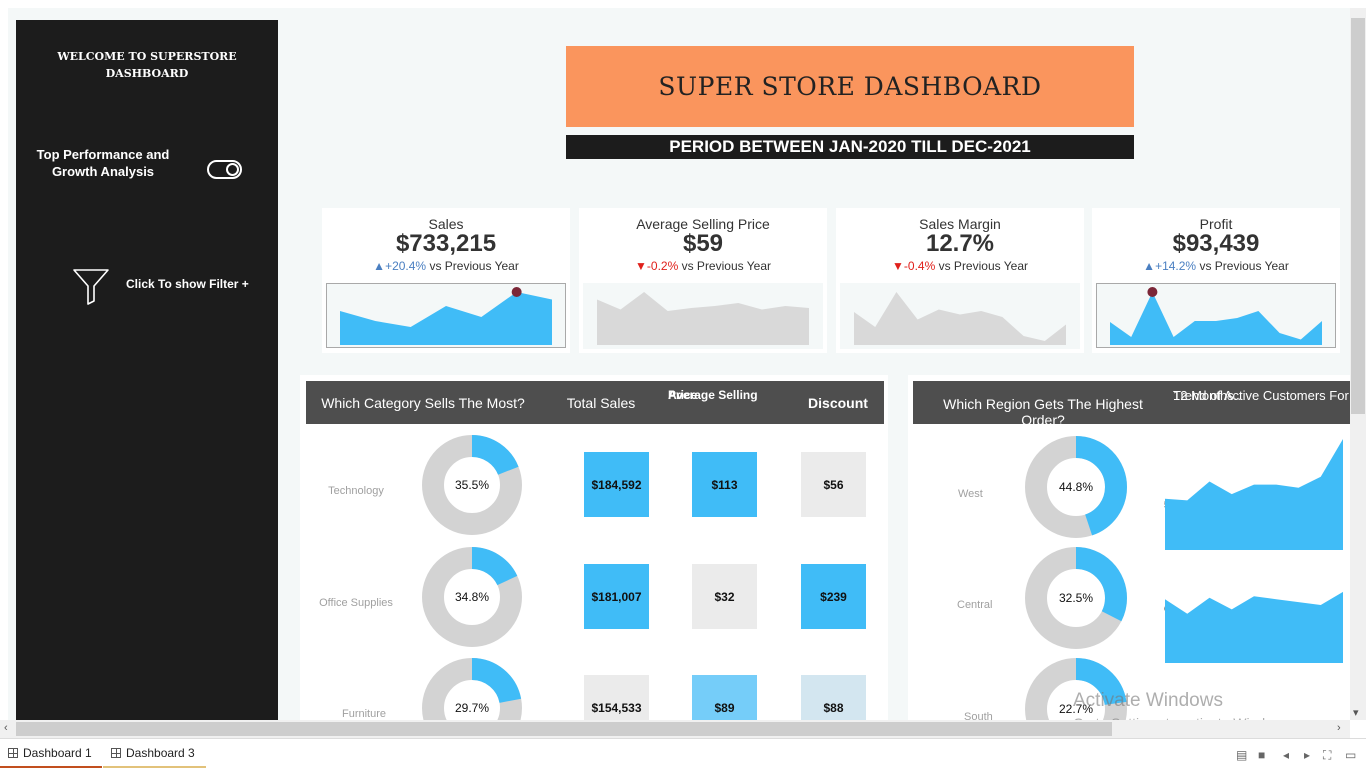 The height and width of the screenshot is (768, 1366). What do you see at coordinates (1261, 755) in the screenshot?
I see `filmstrip-icon: ■` at bounding box center [1261, 755].